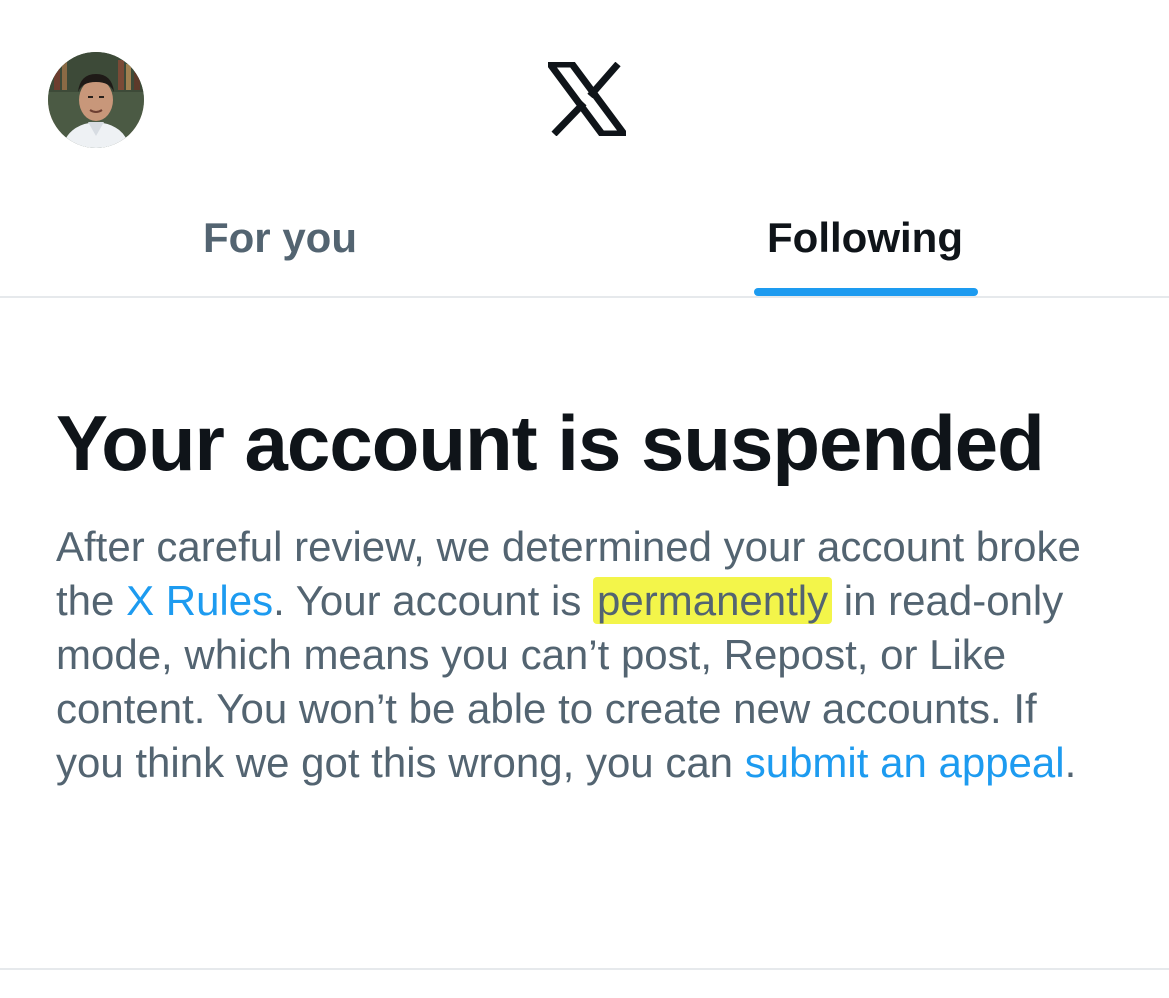  Describe the element at coordinates (1070, 762) in the screenshot. I see `notice-text-part4: .` at that location.